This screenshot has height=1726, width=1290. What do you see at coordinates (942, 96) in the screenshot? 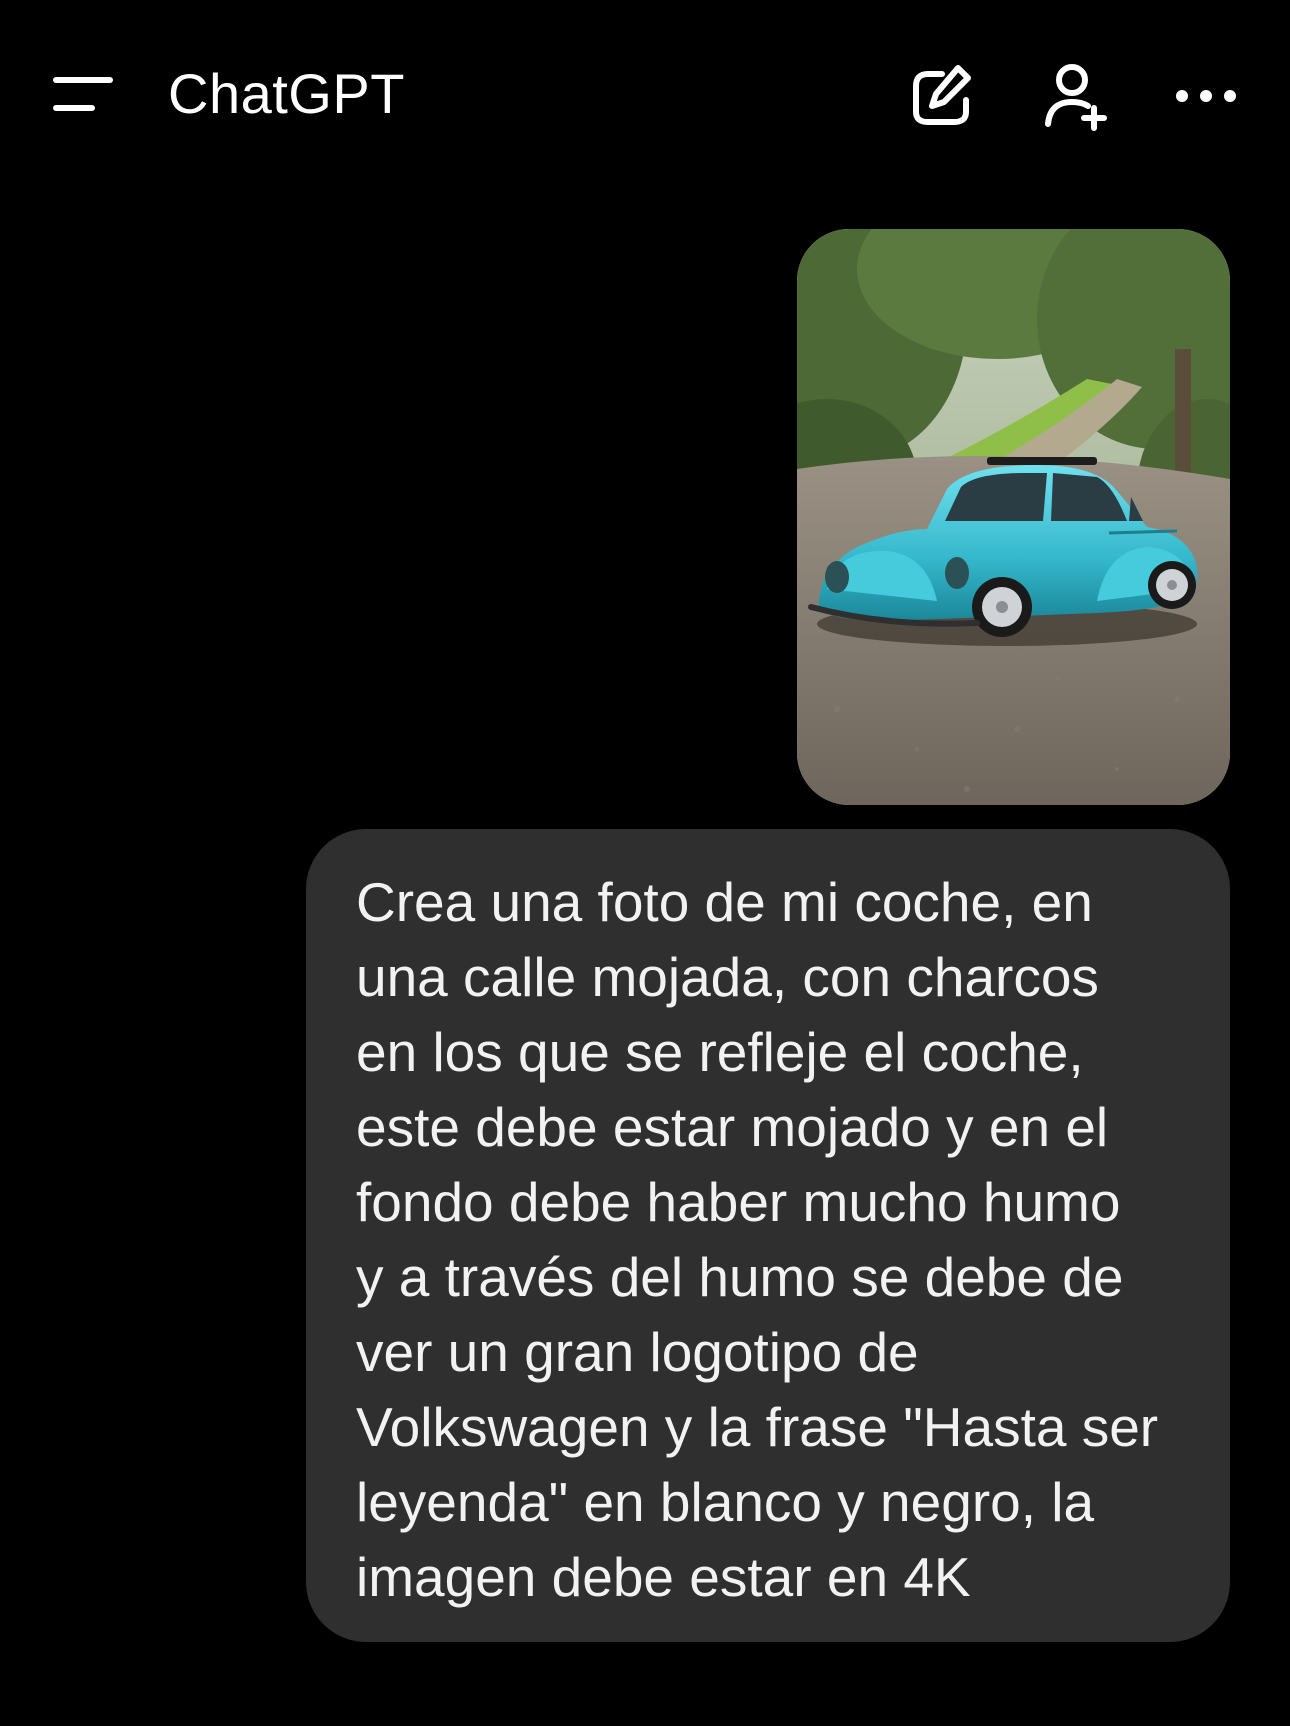
I see `edit-icon` at bounding box center [942, 96].